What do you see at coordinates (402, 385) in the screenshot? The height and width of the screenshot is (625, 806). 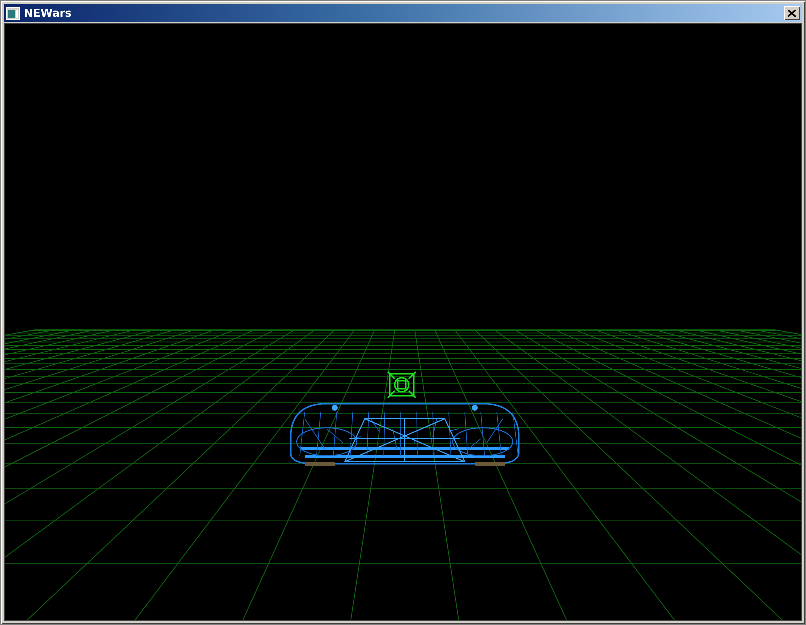 I see `target-reticle-icon` at bounding box center [402, 385].